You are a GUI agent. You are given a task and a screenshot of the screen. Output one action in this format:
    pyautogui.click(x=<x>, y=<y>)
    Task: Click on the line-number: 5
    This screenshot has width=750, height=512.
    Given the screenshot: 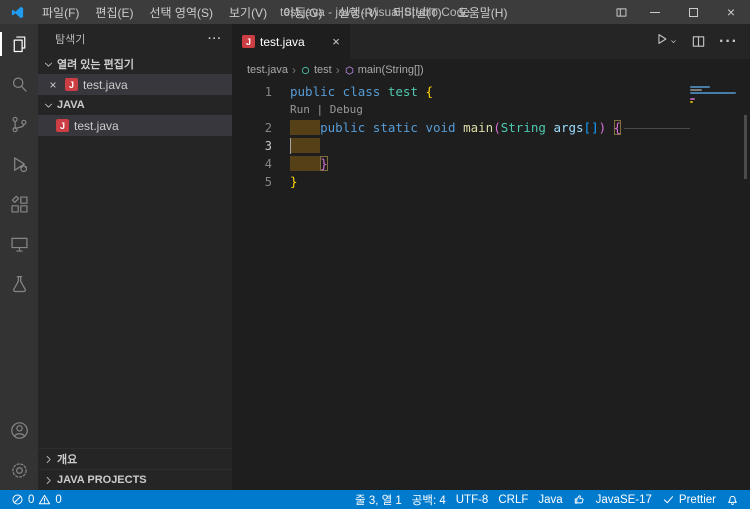 What is the action you would take?
    pyautogui.click(x=252, y=182)
    